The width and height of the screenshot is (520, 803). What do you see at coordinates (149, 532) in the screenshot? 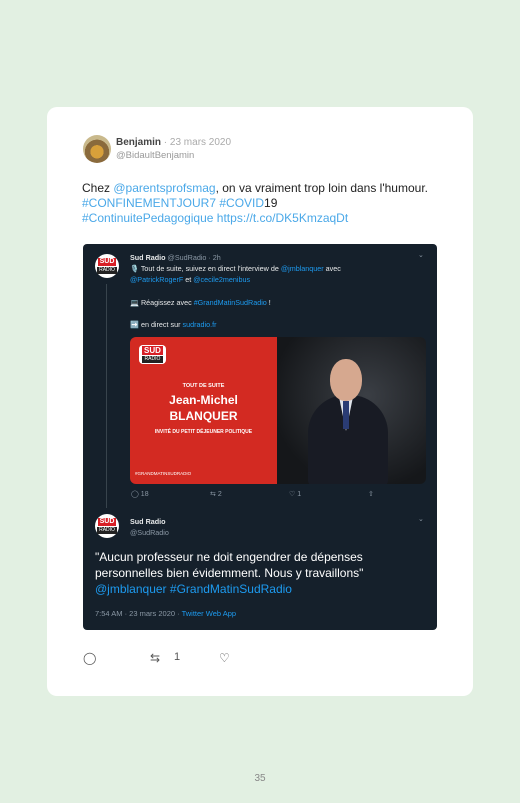
I see `reply-handle: @SudRadio` at bounding box center [149, 532].